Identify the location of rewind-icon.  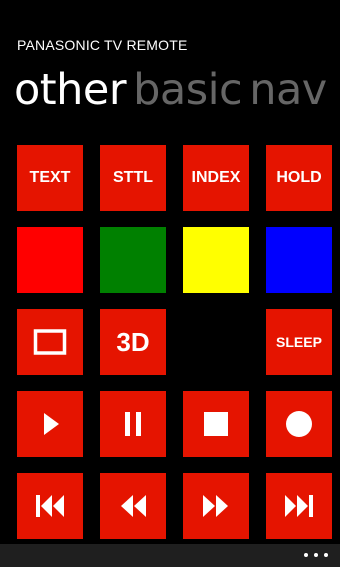
(133, 506).